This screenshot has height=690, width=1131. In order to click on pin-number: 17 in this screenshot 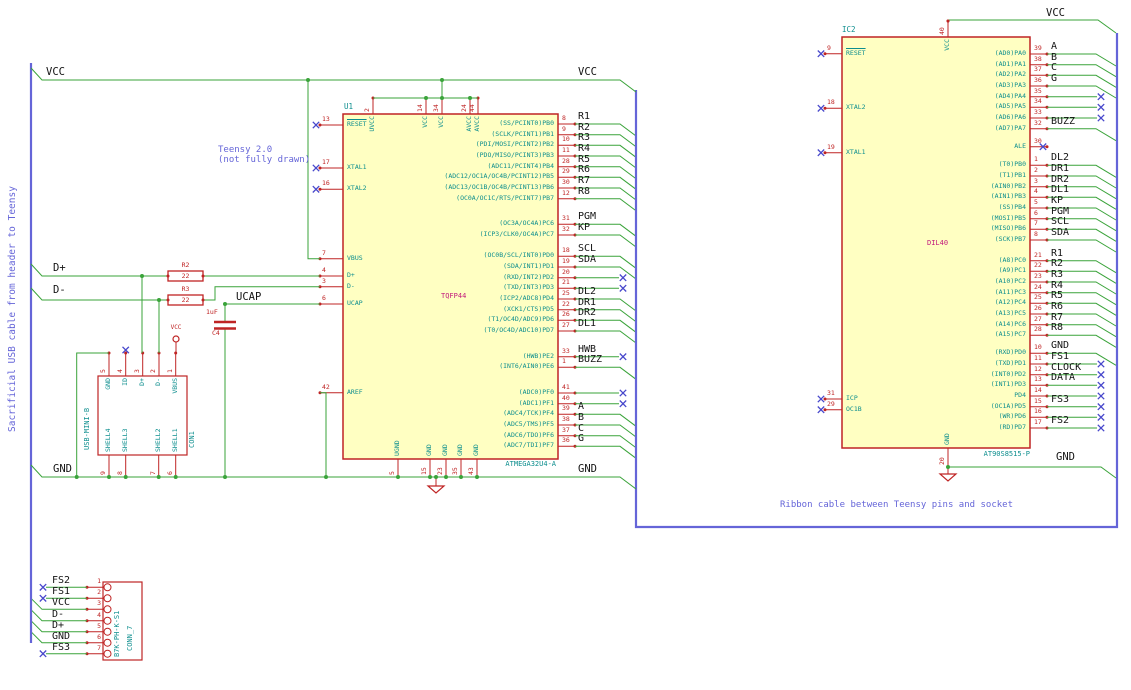, I will do `click(326, 162)`.